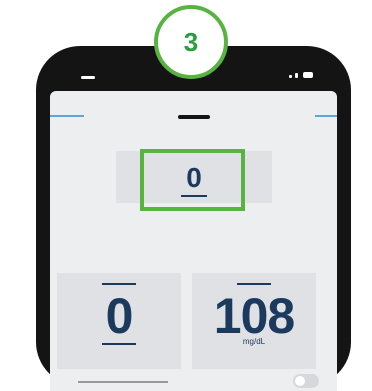 The height and width of the screenshot is (391, 372). What do you see at coordinates (301, 75) in the screenshot?
I see `status-bar-icons` at bounding box center [301, 75].